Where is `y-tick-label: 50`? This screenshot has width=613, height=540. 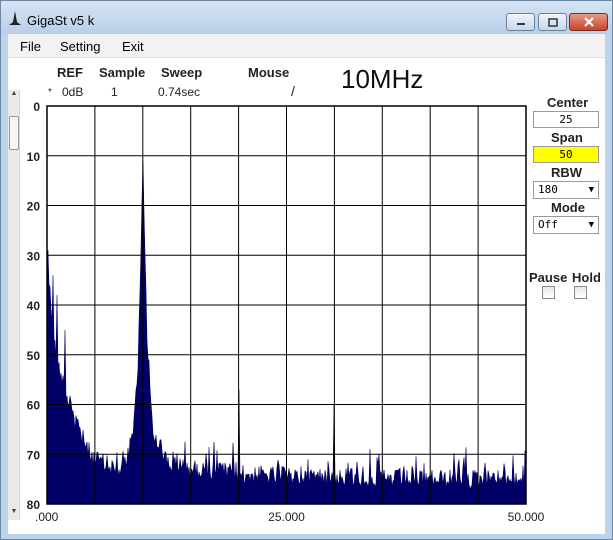 y-tick-label: 50 is located at coordinates (34, 356).